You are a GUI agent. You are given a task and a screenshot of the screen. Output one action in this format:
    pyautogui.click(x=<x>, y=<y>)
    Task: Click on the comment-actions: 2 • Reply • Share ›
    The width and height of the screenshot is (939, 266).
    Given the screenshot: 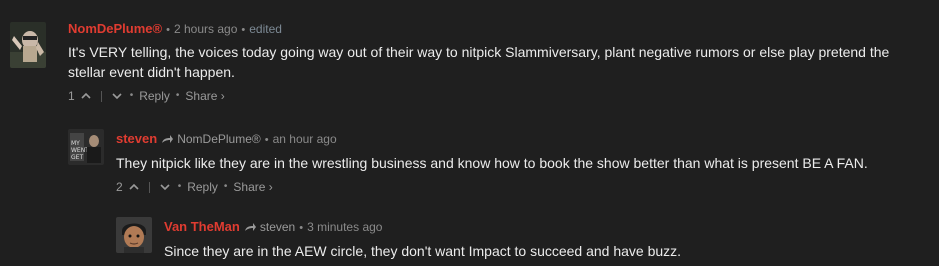 What is the action you would take?
    pyautogui.click(x=194, y=187)
    